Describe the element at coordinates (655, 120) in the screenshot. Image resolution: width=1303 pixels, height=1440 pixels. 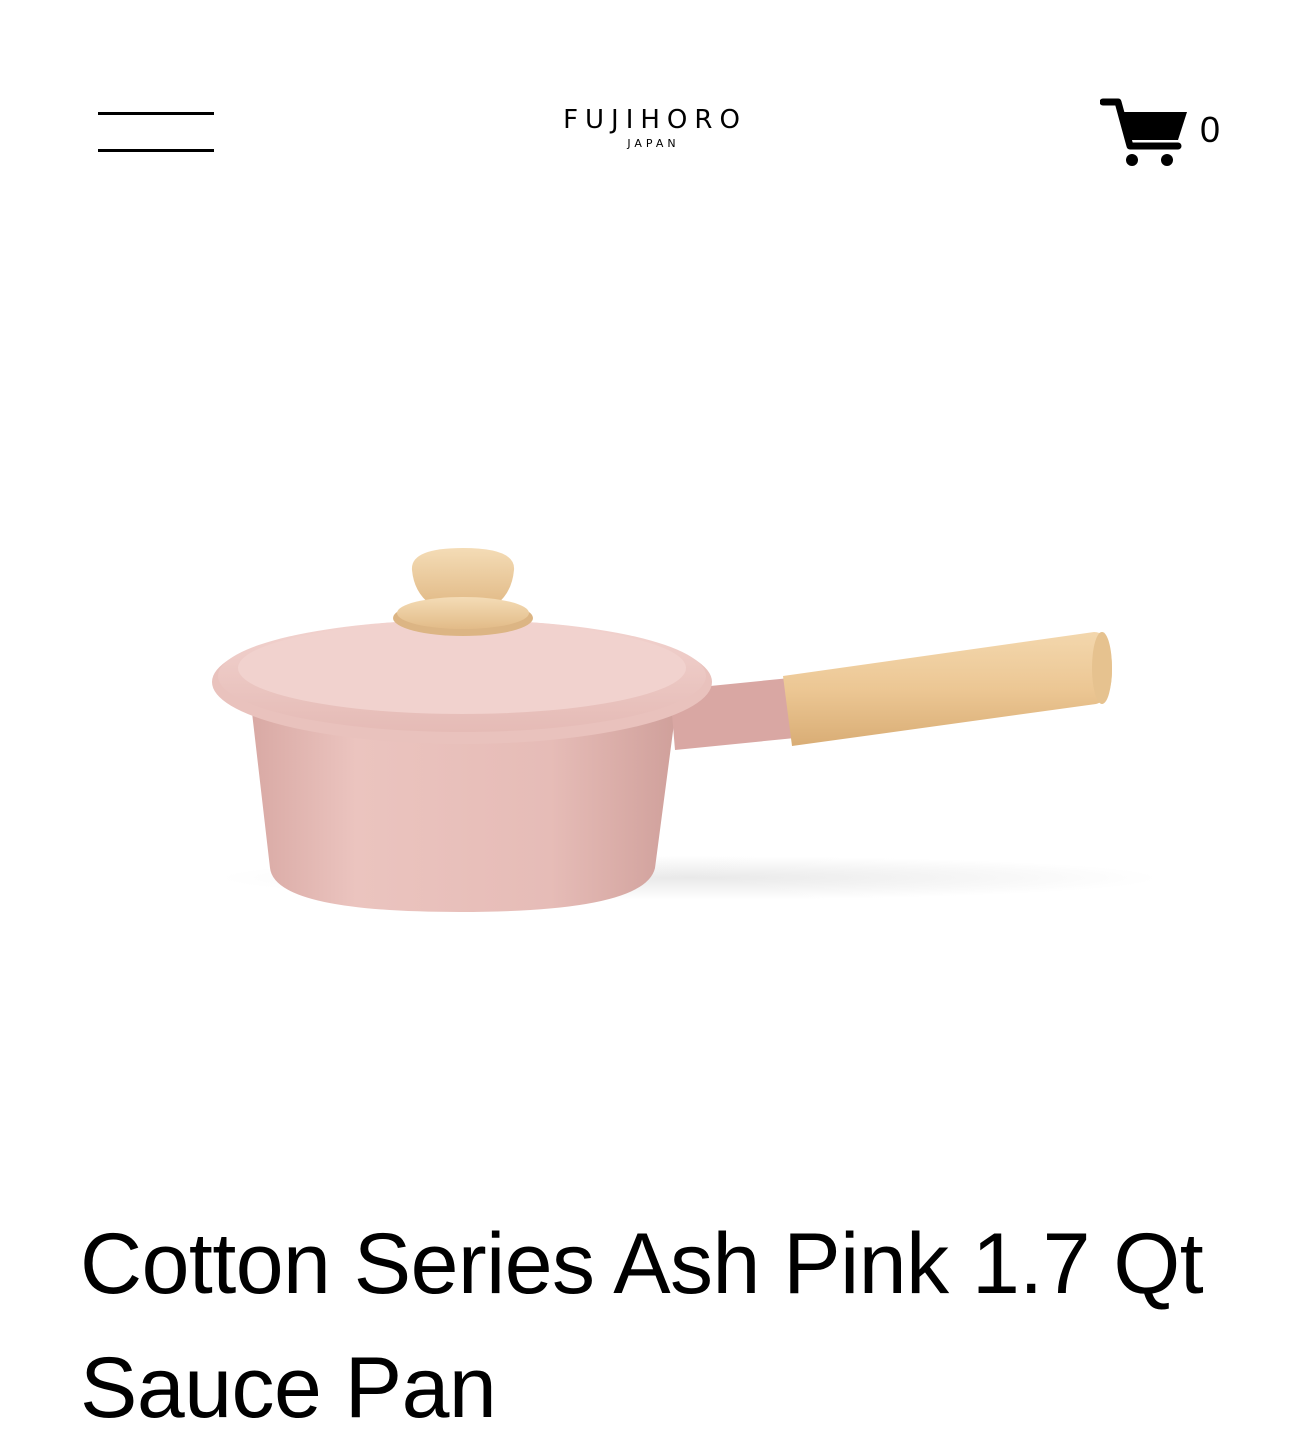
I see `logo-name: FUJIHORO` at that location.